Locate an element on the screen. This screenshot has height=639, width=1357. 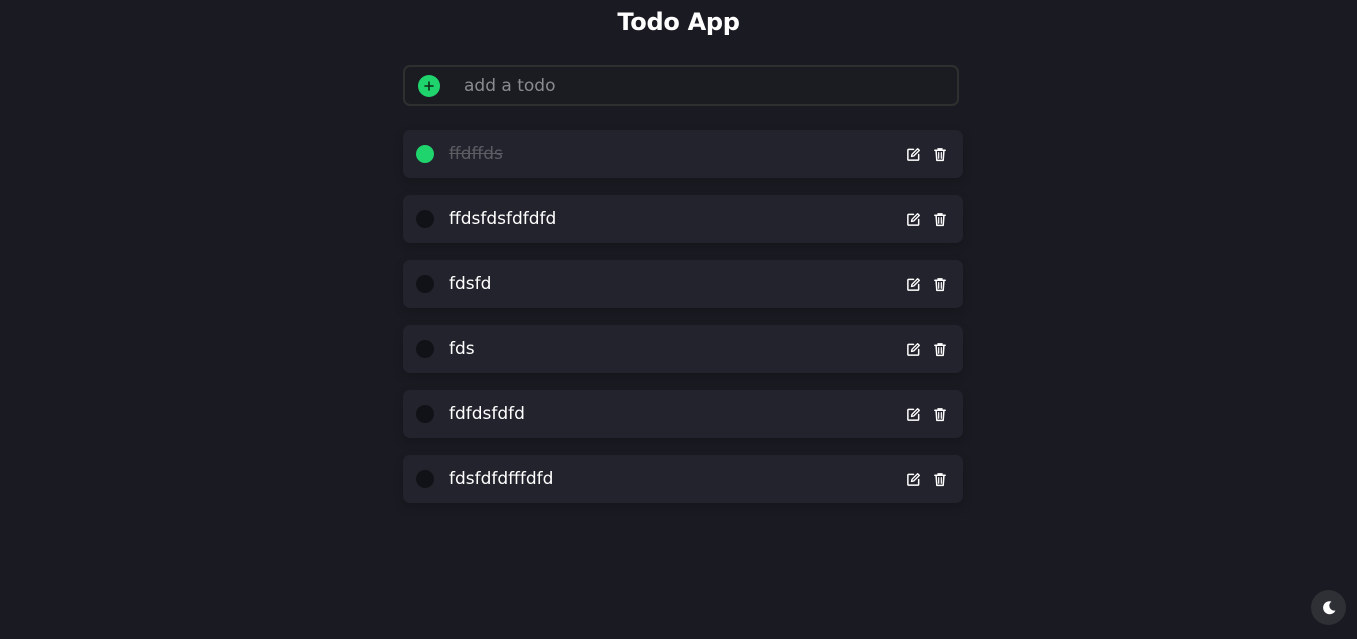
todo-text: fdfdsfdfd is located at coordinates (487, 414).